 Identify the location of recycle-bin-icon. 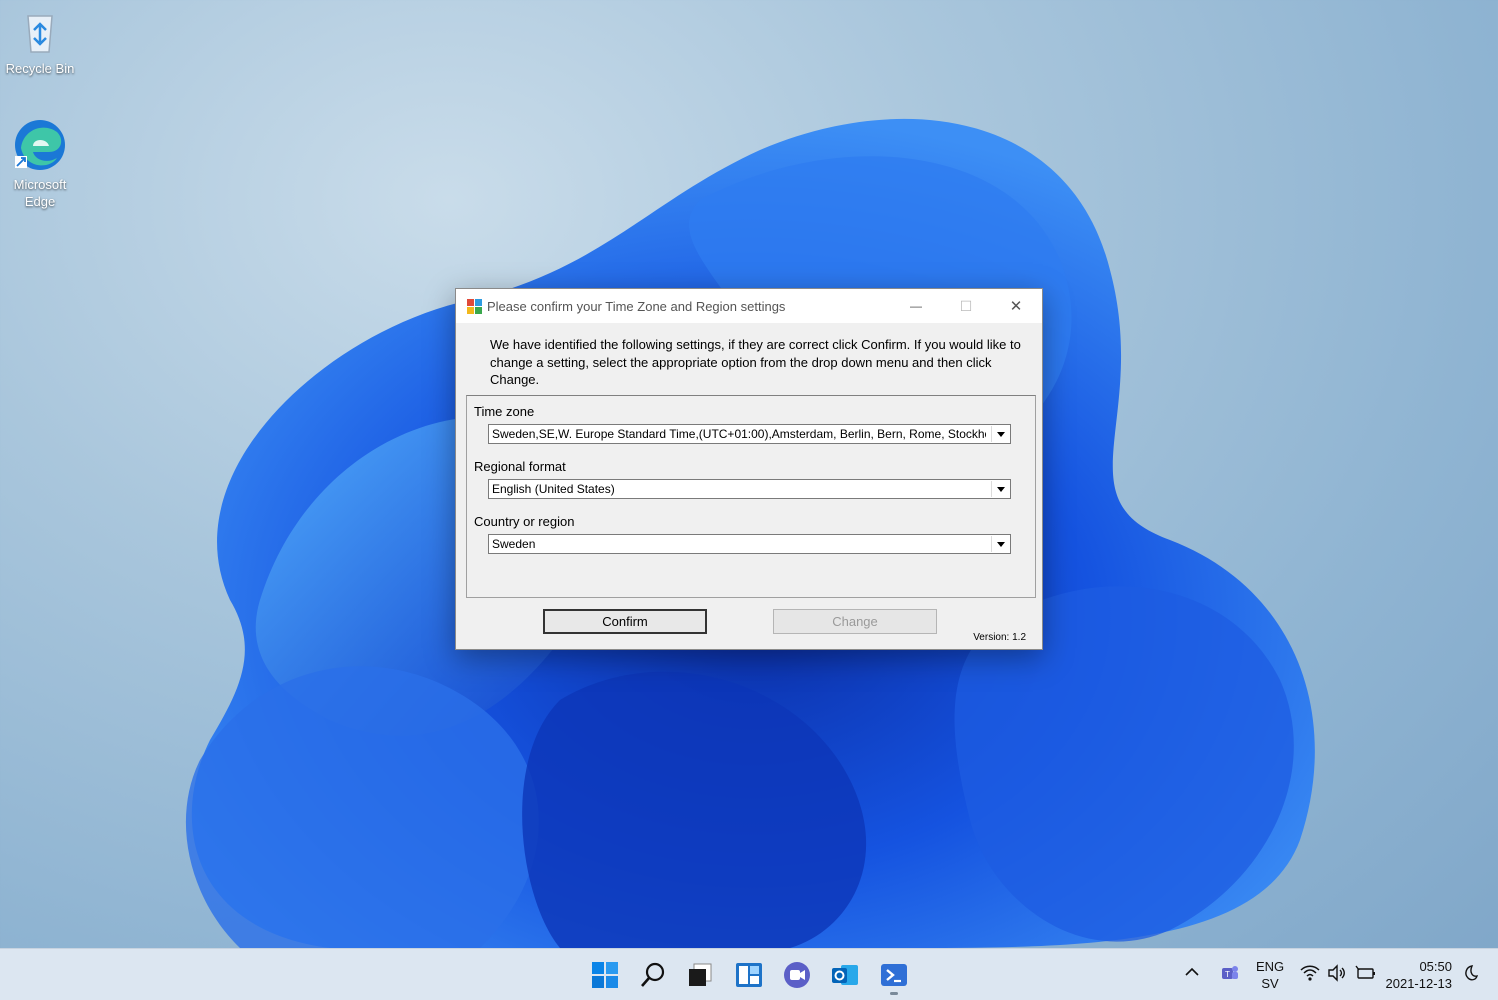
(40, 32).